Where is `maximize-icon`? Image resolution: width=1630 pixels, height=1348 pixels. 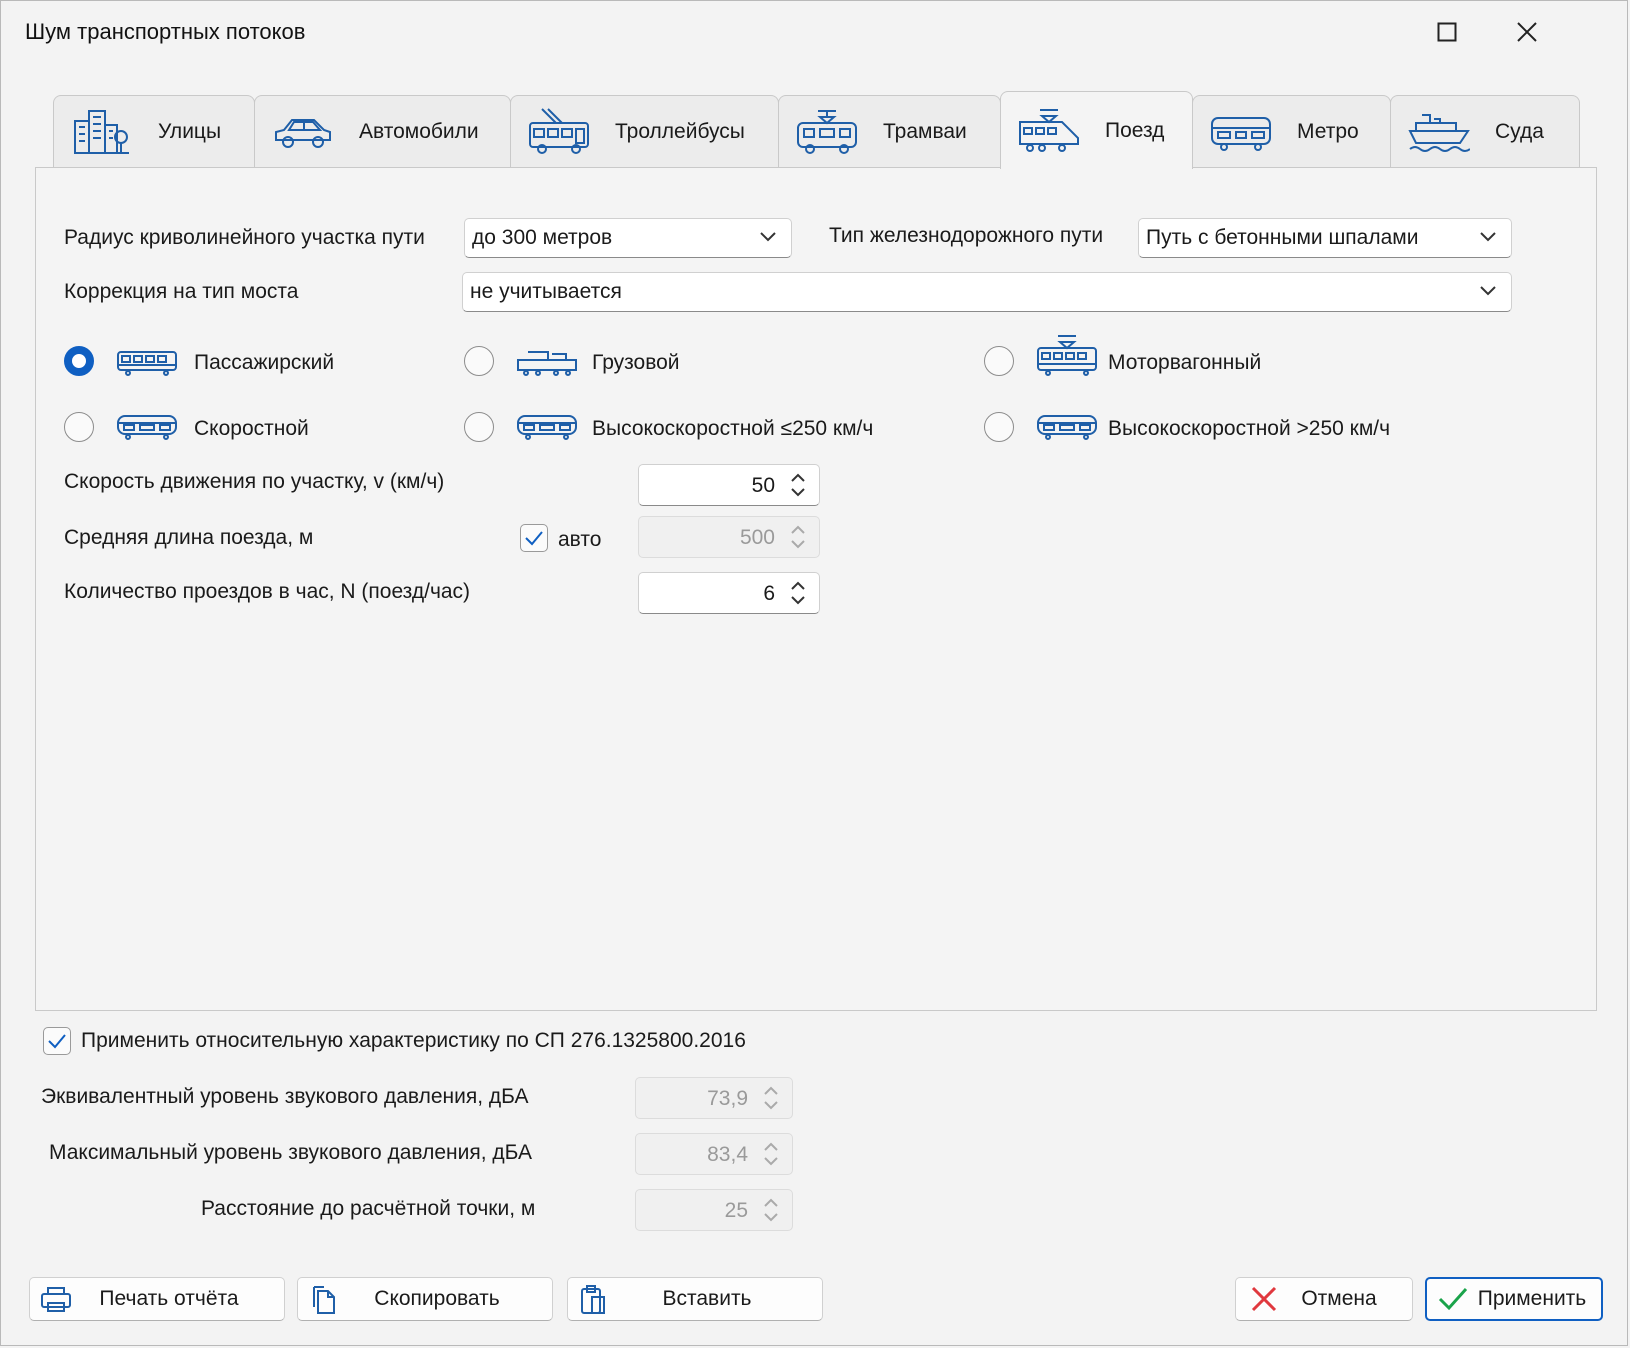
maximize-icon is located at coordinates (1447, 32).